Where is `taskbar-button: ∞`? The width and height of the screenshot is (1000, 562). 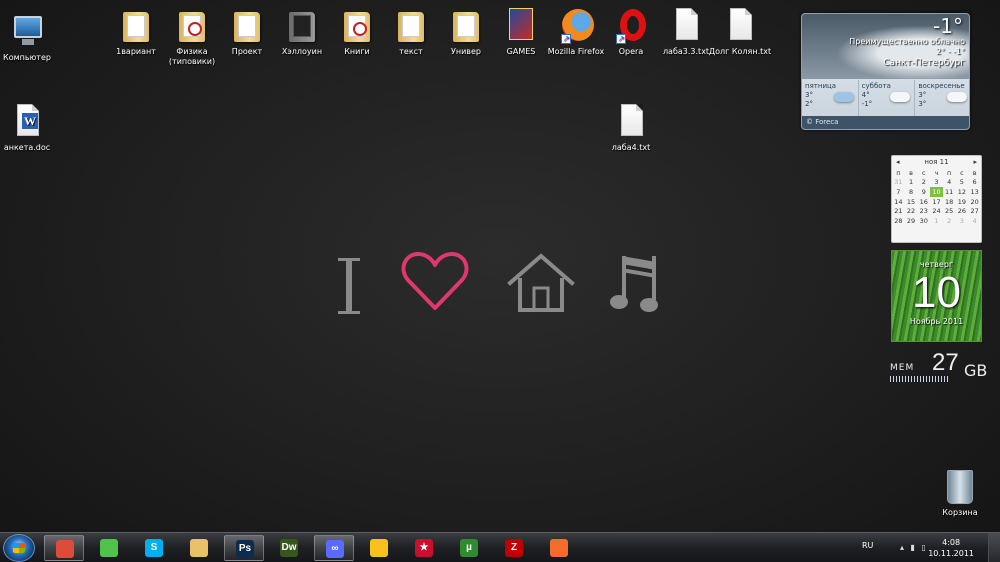 taskbar-button: ∞ is located at coordinates (334, 548).